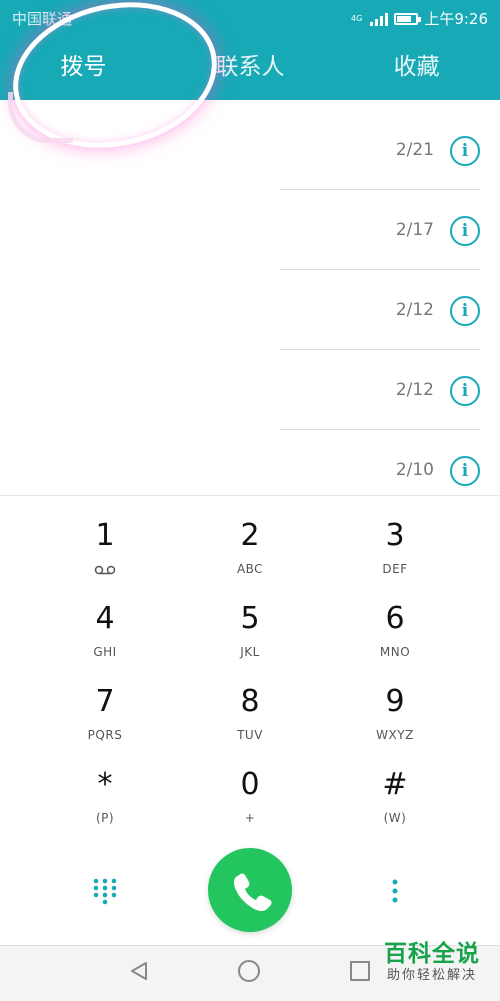 The image size is (500, 1001). I want to click on tab-favorites: 收藏, so click(416, 67).